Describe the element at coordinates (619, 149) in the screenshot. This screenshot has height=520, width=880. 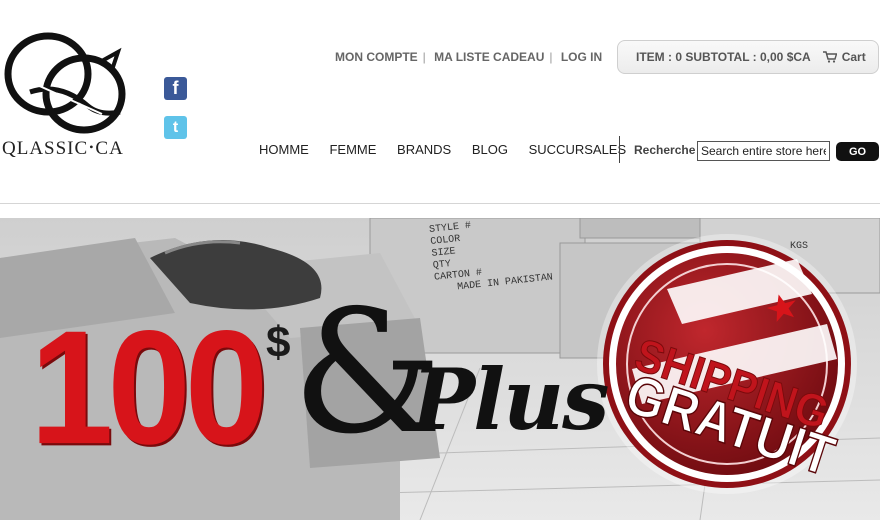
I see `nav-divider` at that location.